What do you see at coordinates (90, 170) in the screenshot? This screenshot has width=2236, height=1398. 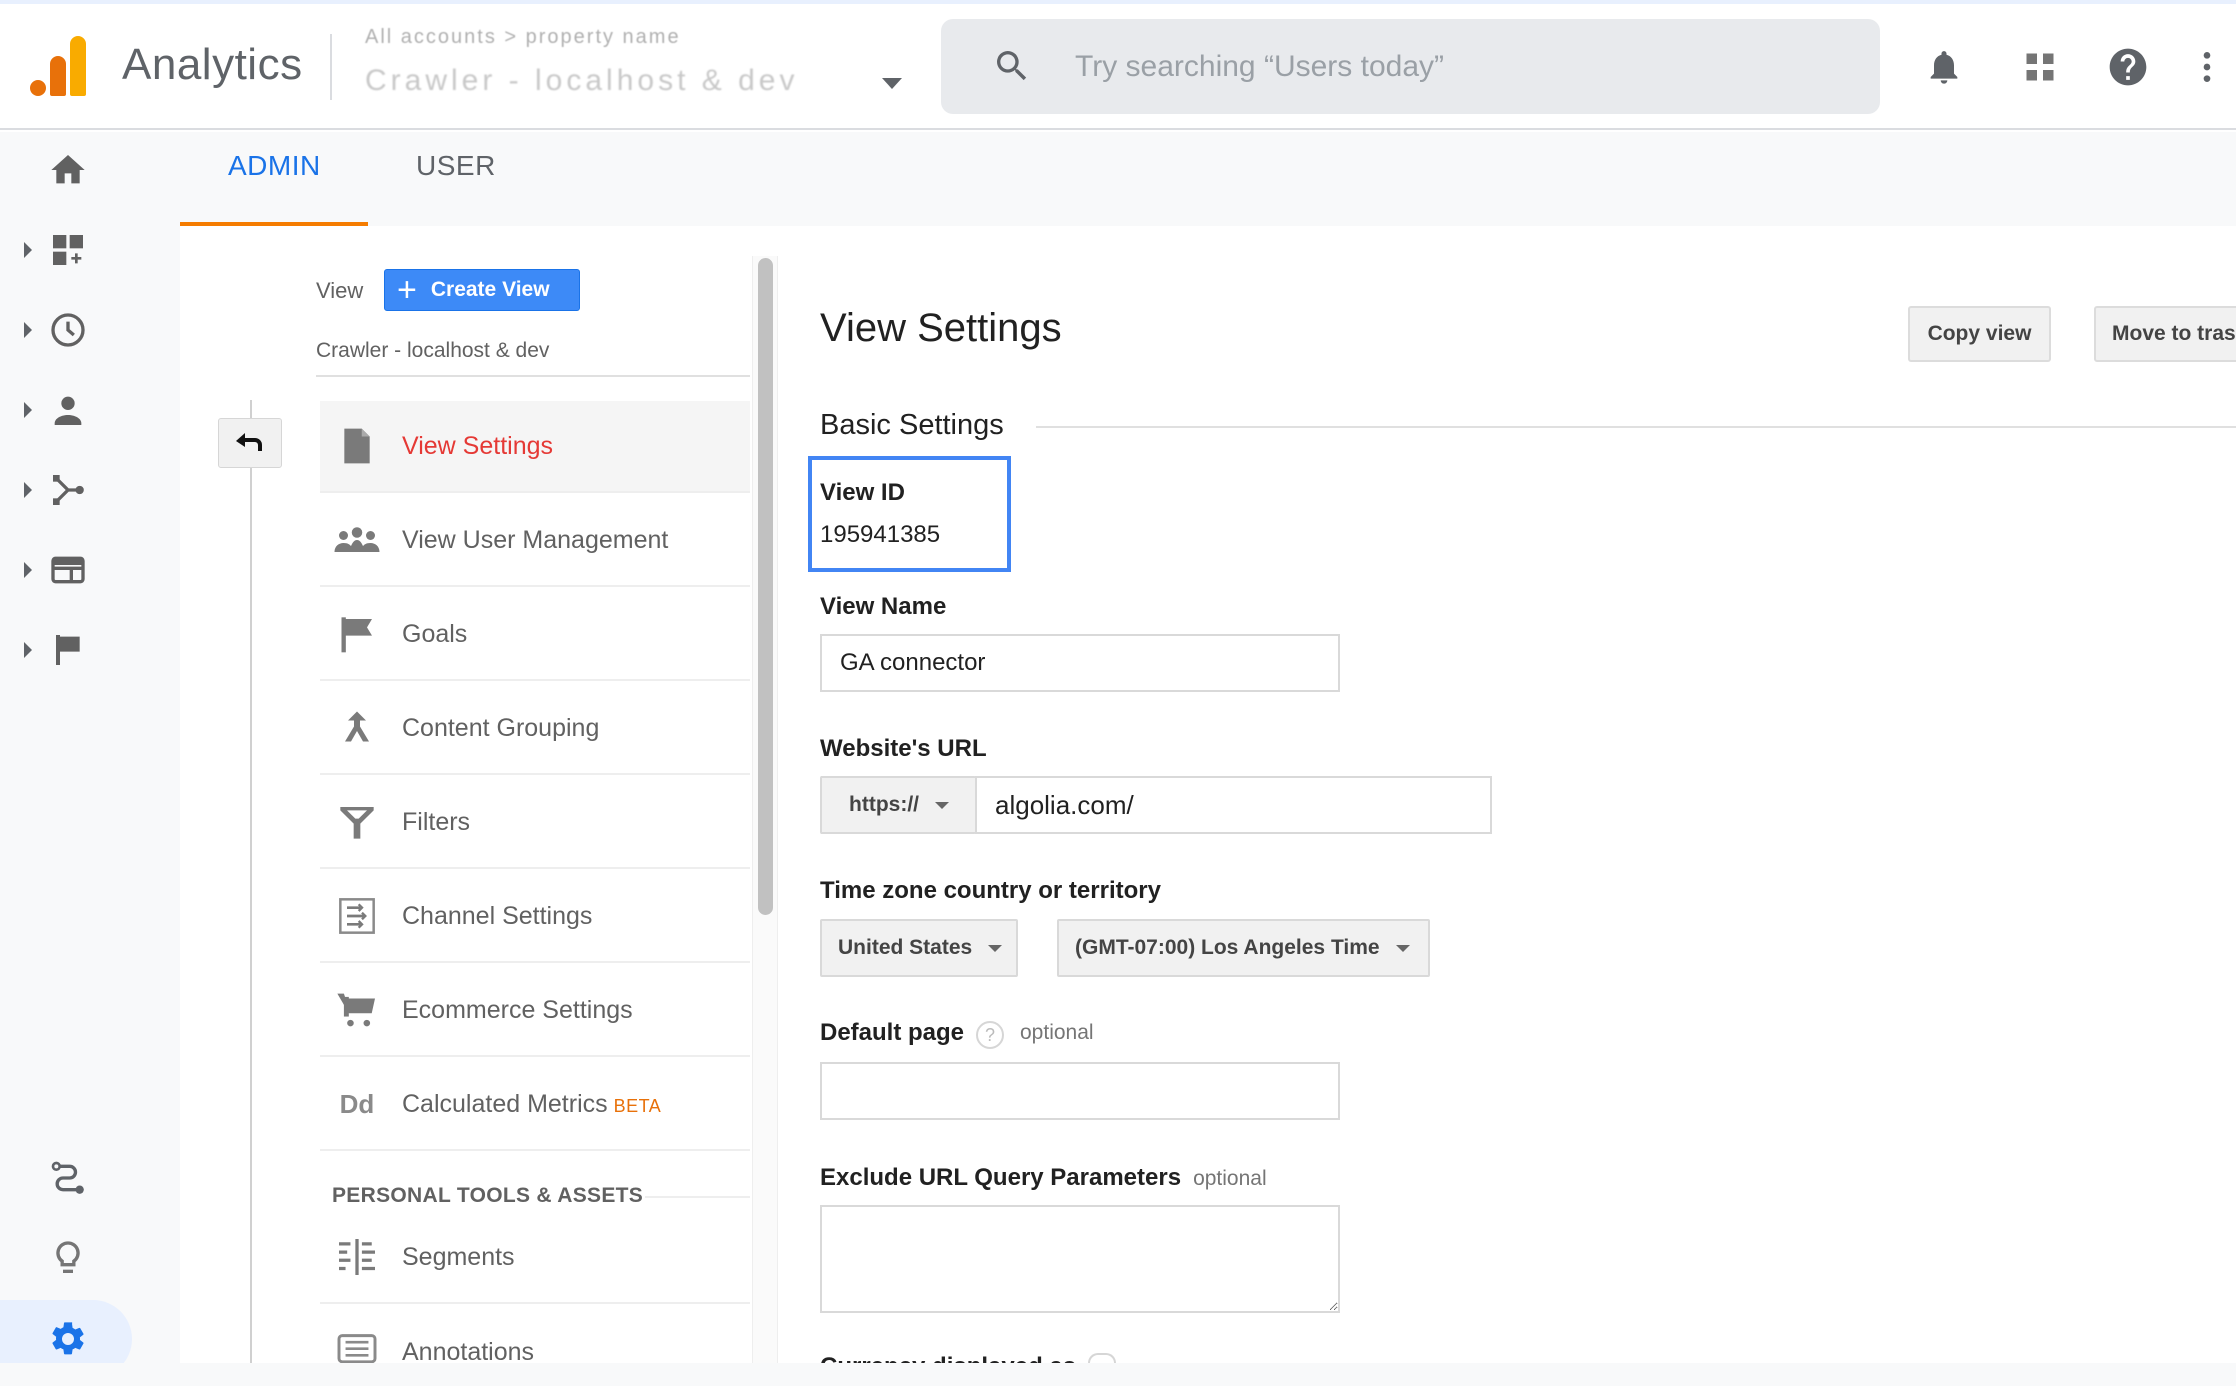 I see `rail-home` at bounding box center [90, 170].